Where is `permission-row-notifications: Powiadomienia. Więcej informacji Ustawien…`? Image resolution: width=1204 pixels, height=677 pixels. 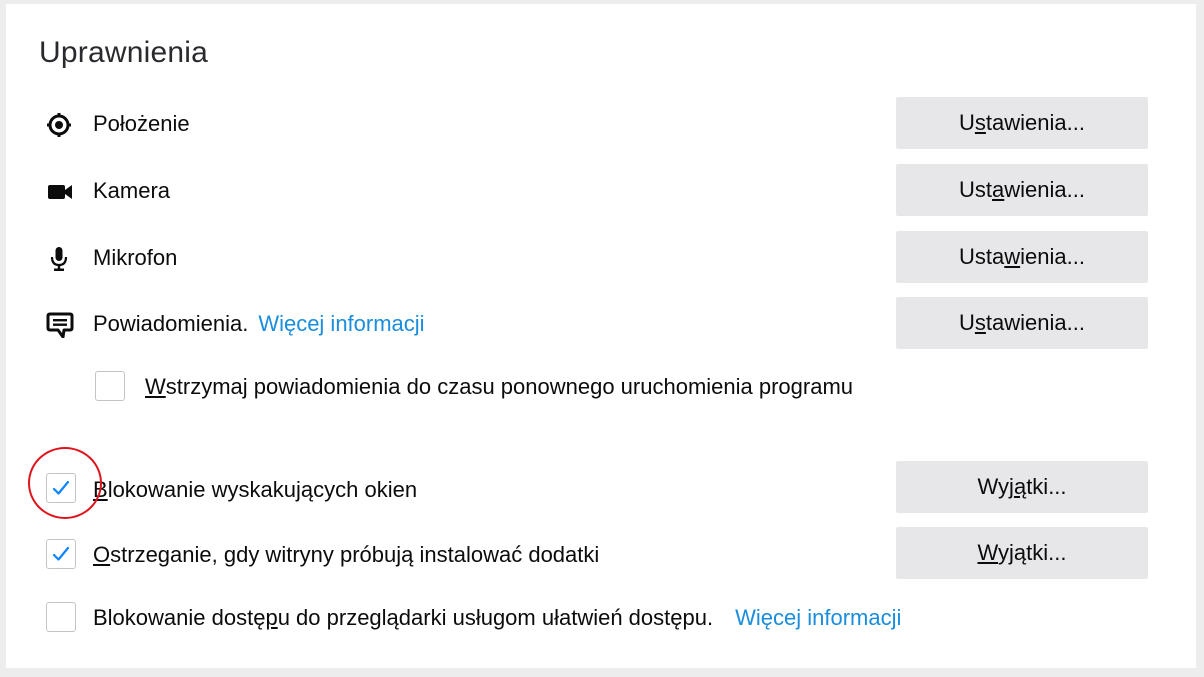
permission-row-notifications: Powiadomienia. Więcej informacji Ustawien… is located at coordinates (602, 324).